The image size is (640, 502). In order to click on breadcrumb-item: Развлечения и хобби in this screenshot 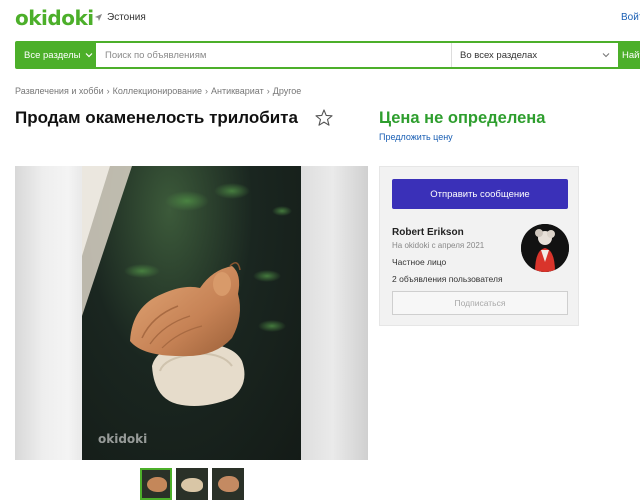, I will do `click(59, 91)`.